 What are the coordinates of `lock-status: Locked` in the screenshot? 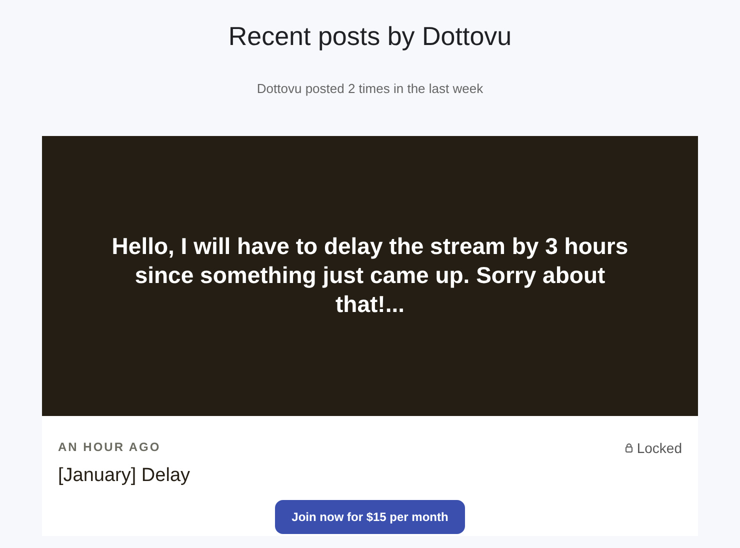 It's located at (659, 448).